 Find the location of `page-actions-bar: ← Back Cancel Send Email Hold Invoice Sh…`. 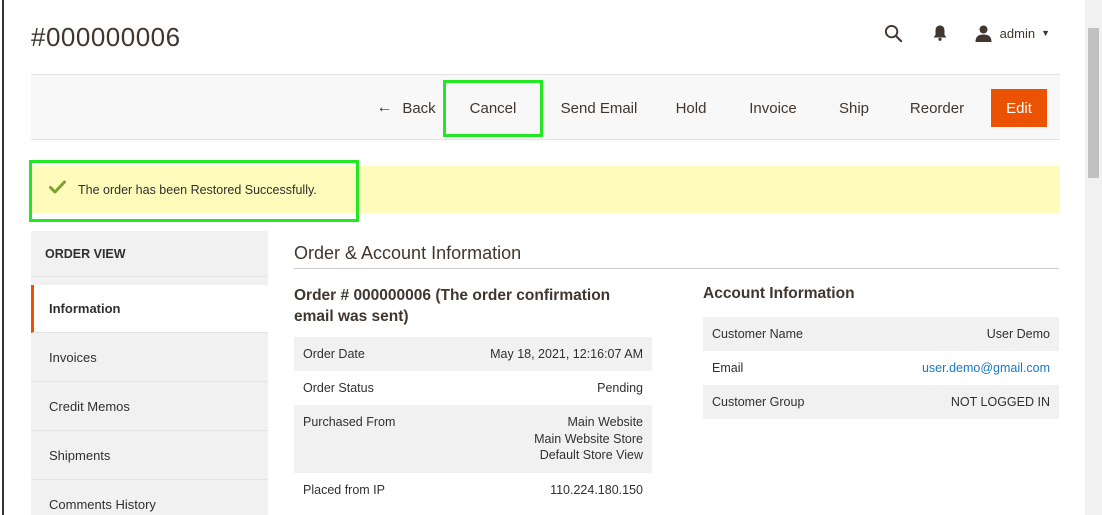

page-actions-bar: ← Back Cancel Send Email Hold Invoice Sh… is located at coordinates (545, 107).